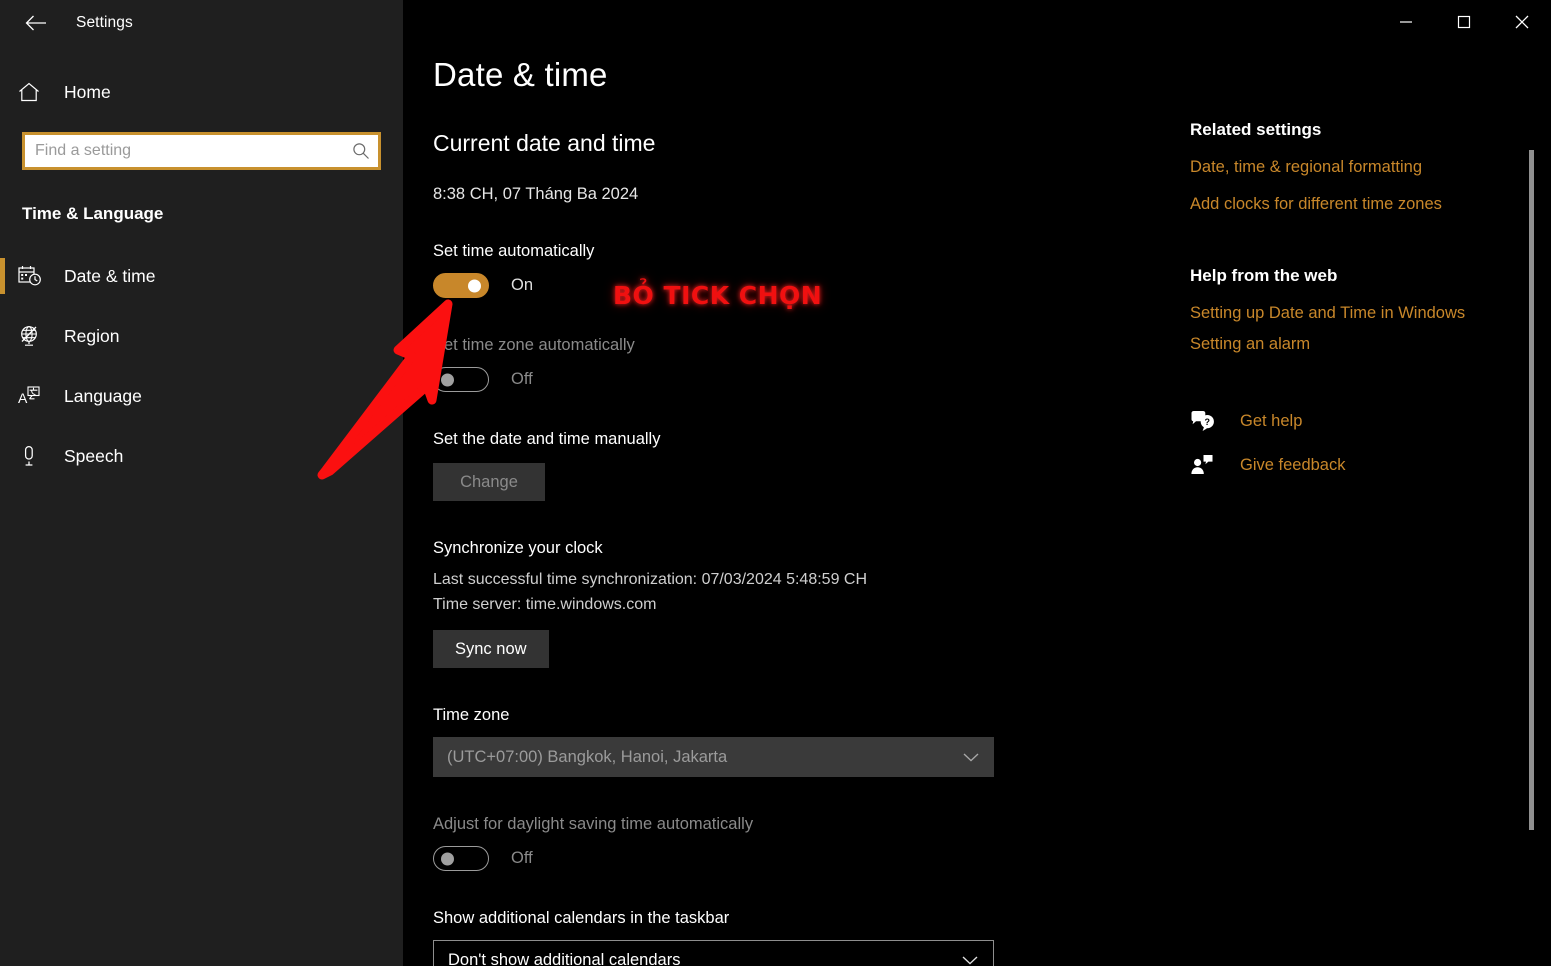 The width and height of the screenshot is (1551, 966). Describe the element at coordinates (104, 22) in the screenshot. I see `app-title: Settings` at that location.